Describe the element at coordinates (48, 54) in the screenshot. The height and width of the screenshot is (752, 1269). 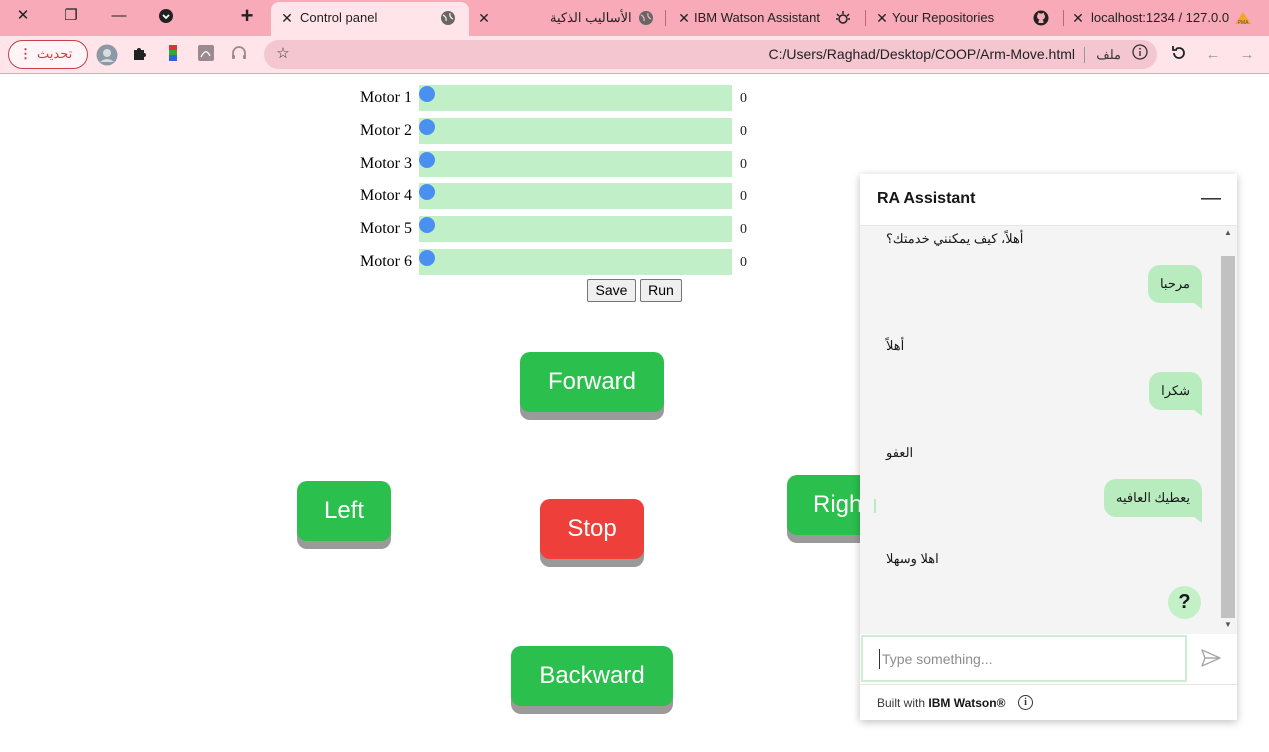
I see `update-button: ⋮ تحديث` at that location.